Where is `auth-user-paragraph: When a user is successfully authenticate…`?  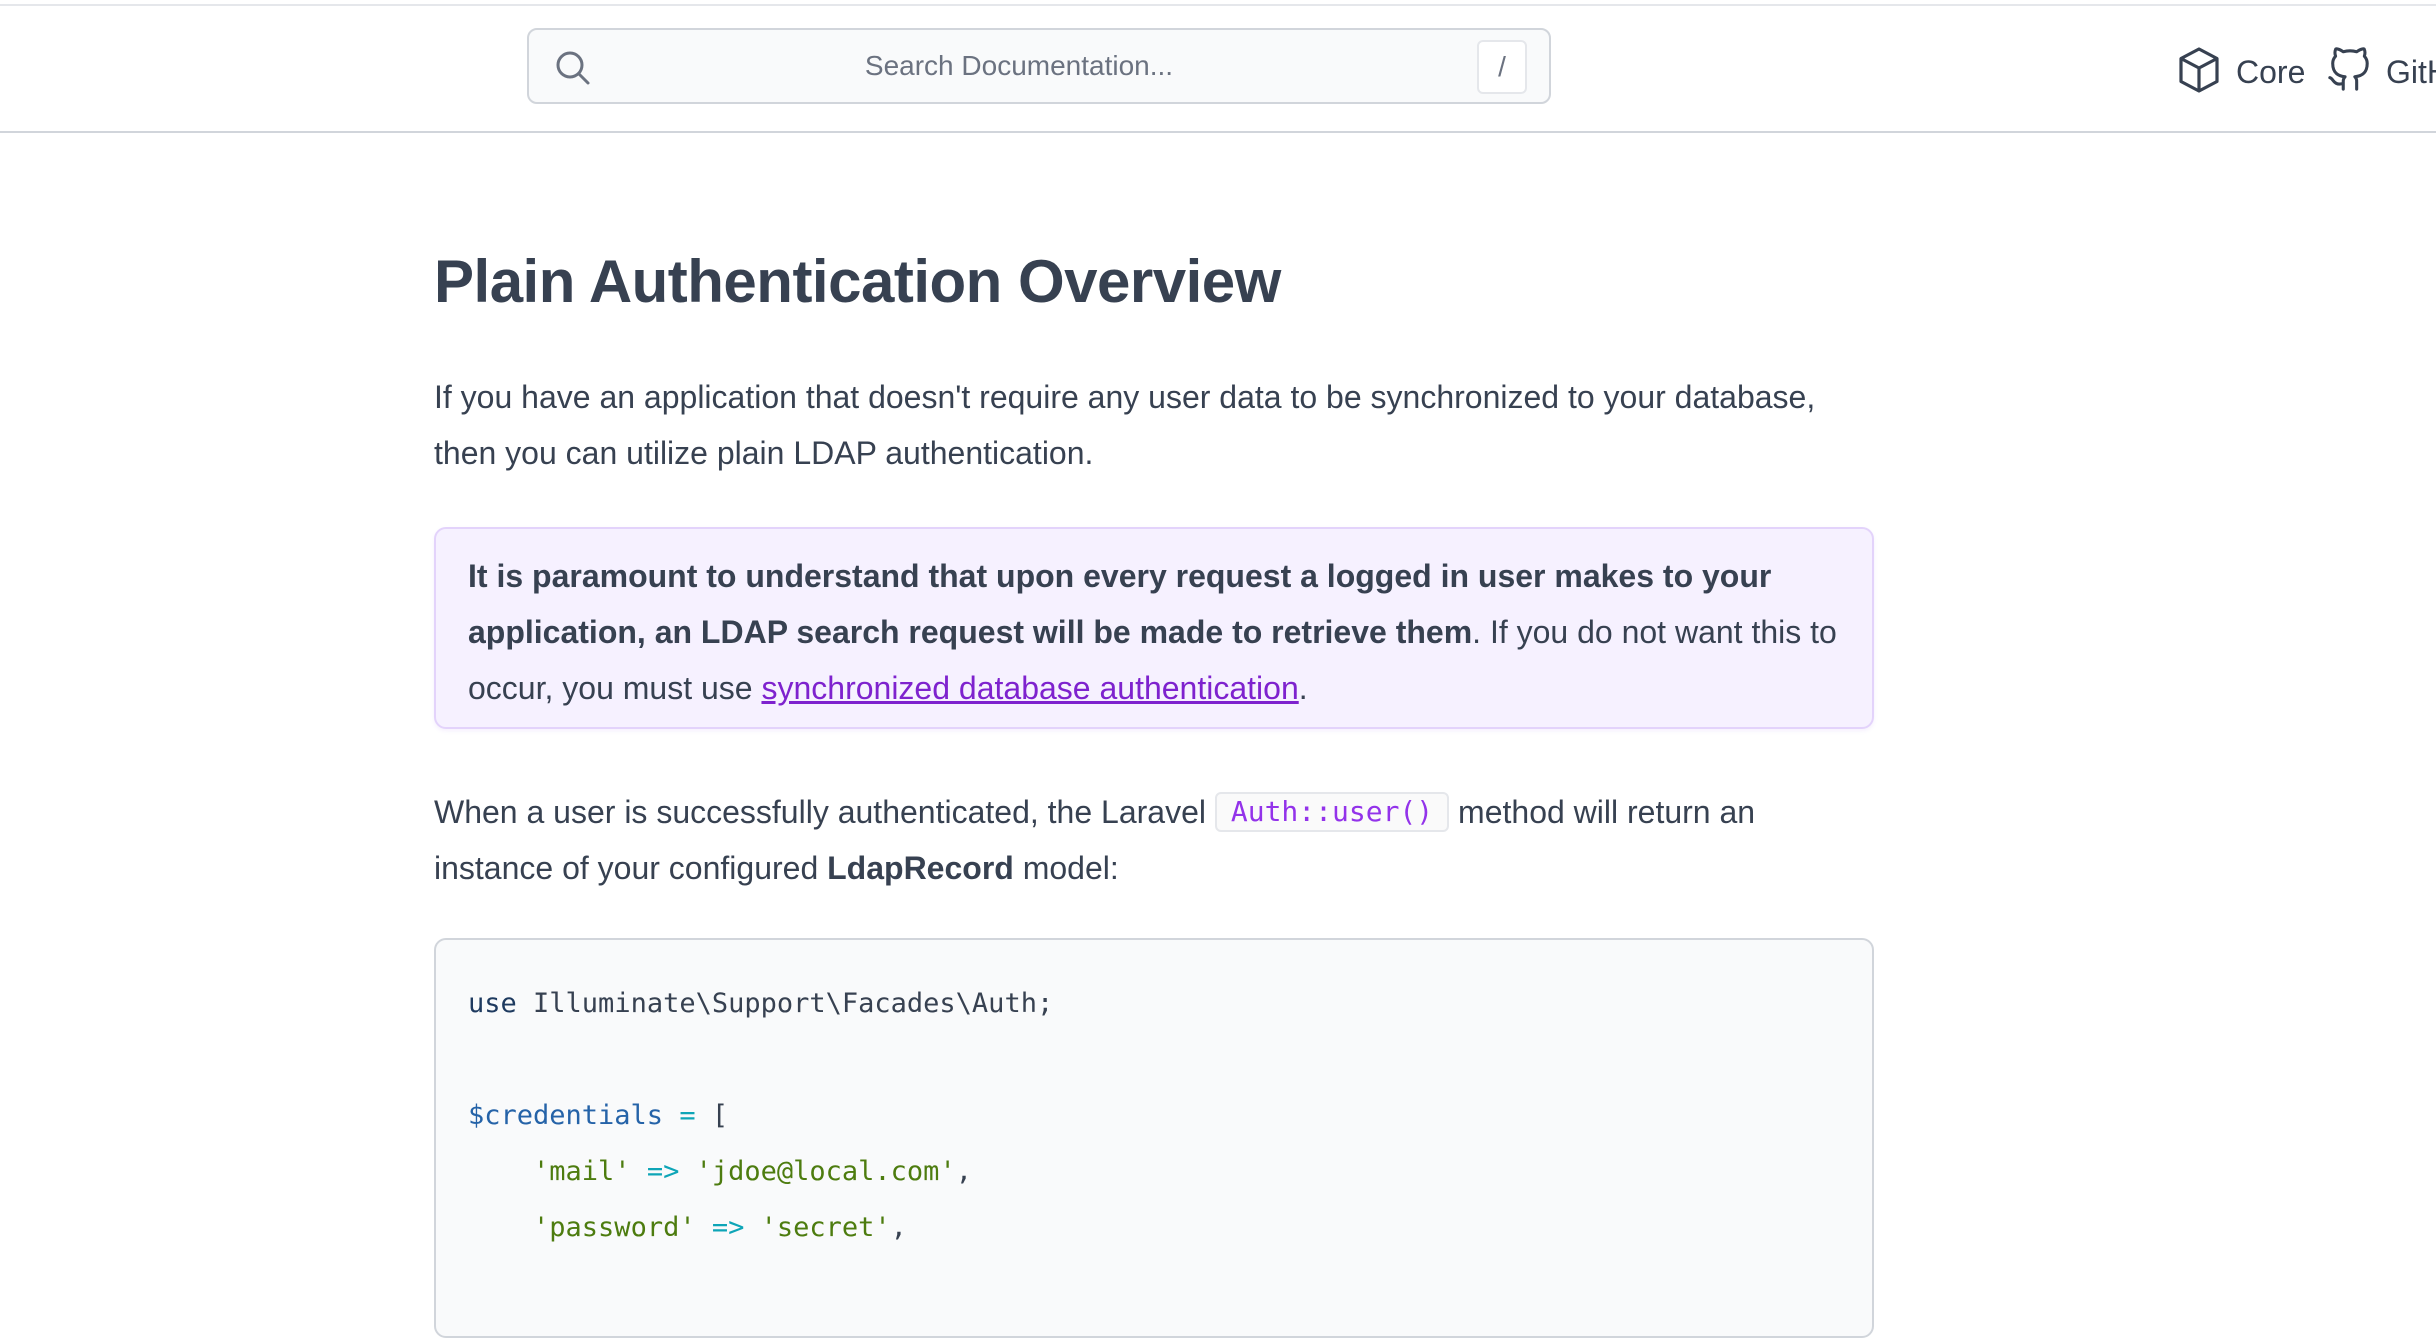
auth-user-paragraph: When a user is successfully authenticate… is located at coordinates (1144, 840).